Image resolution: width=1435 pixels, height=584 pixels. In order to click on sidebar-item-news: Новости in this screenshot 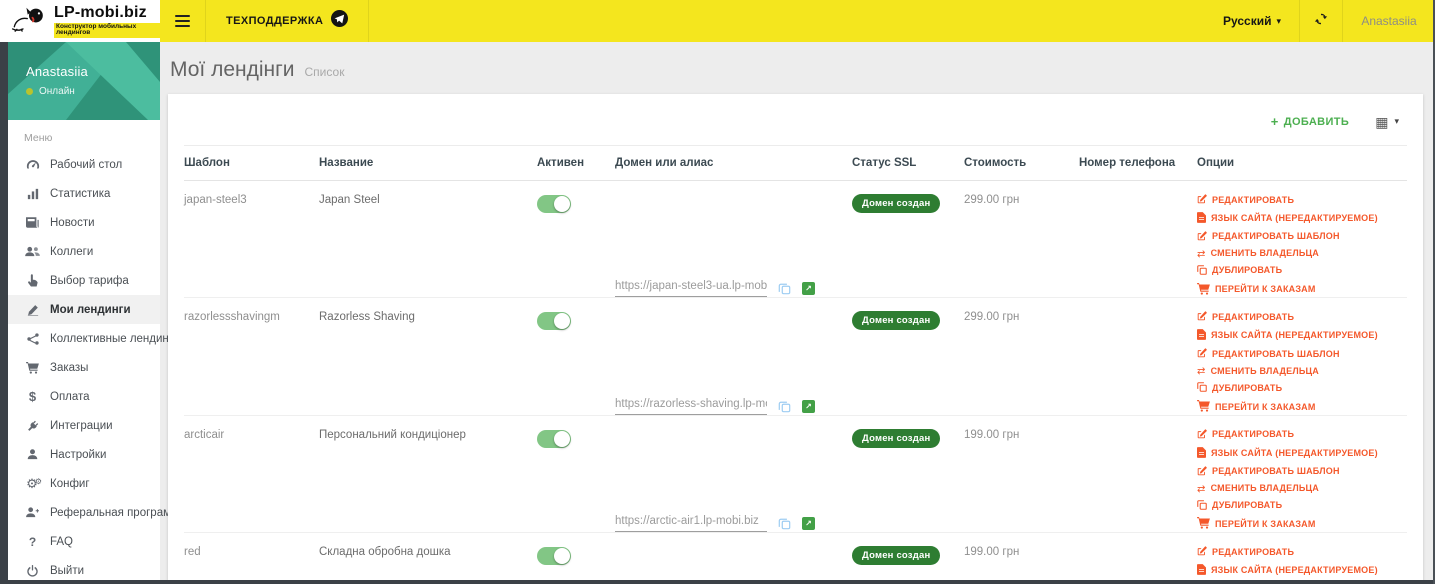, I will do `click(84, 222)`.